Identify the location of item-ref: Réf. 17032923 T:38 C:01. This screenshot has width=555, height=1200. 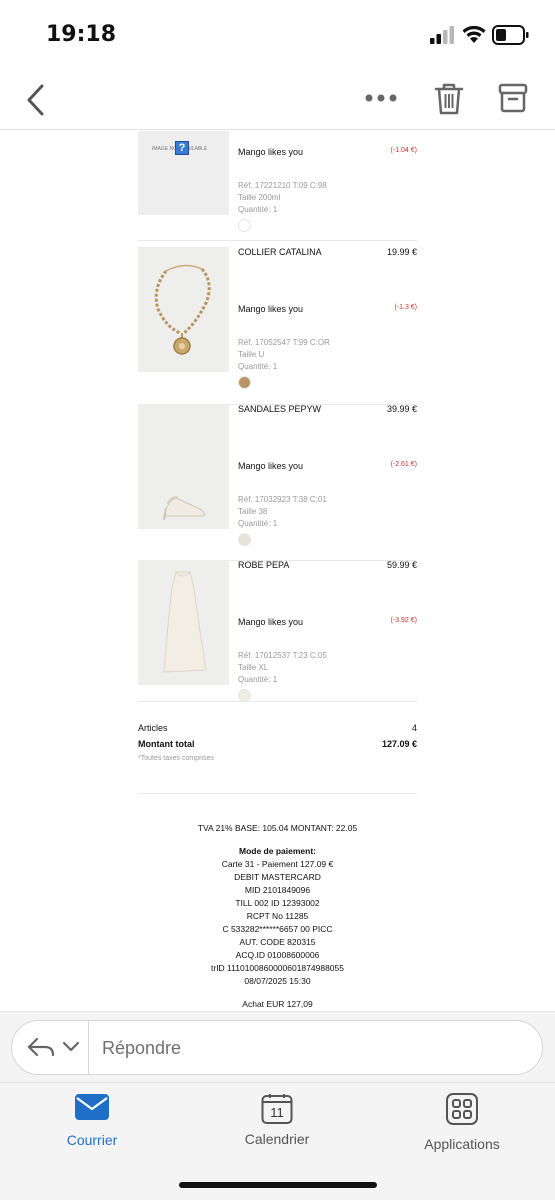
(282, 499).